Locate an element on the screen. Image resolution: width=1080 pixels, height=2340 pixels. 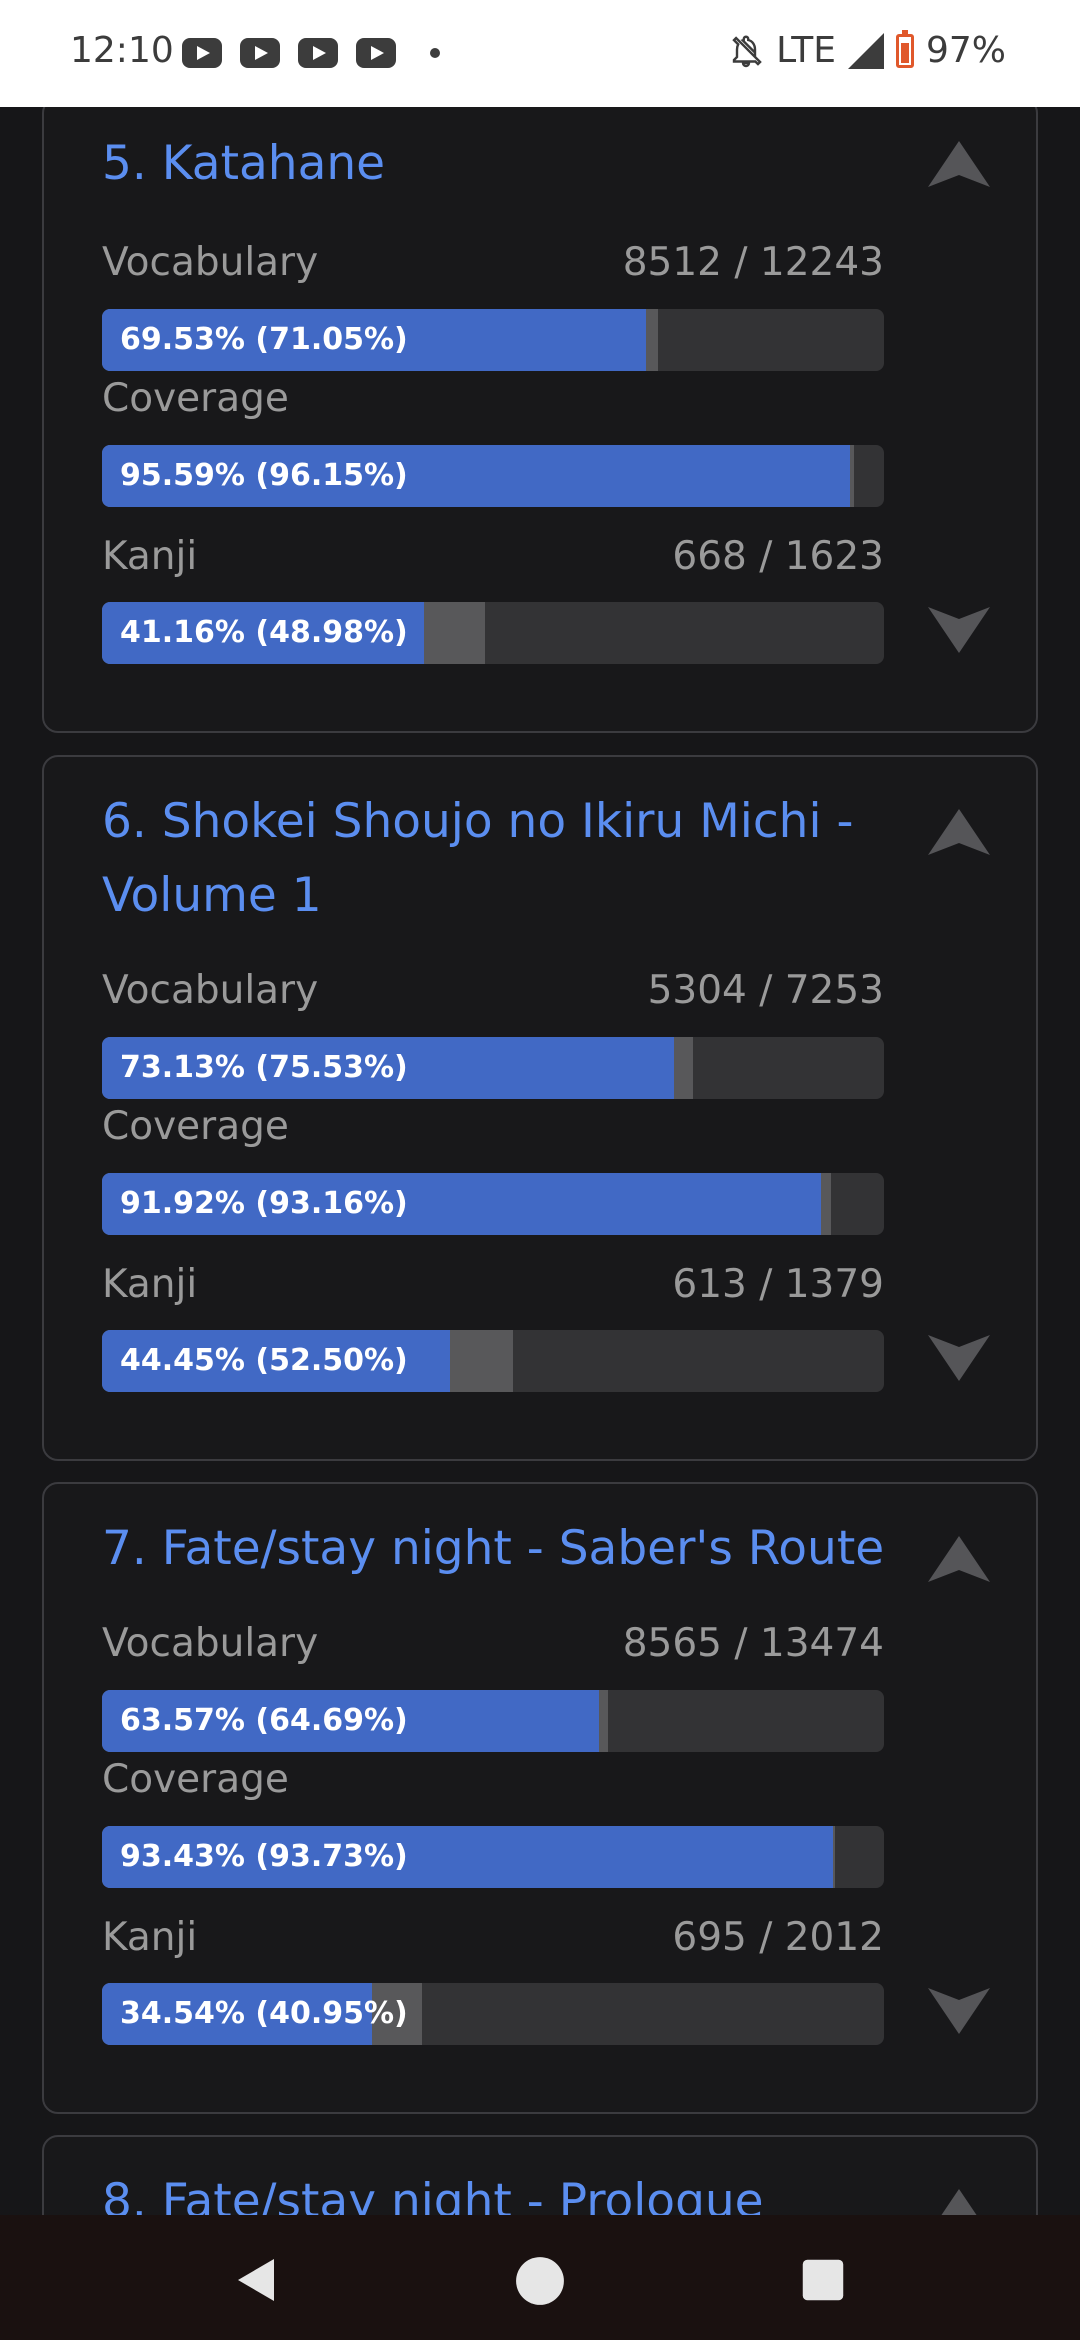
book-card: 8. Fate/stay night - Prologue is located at coordinates (540, 2175).